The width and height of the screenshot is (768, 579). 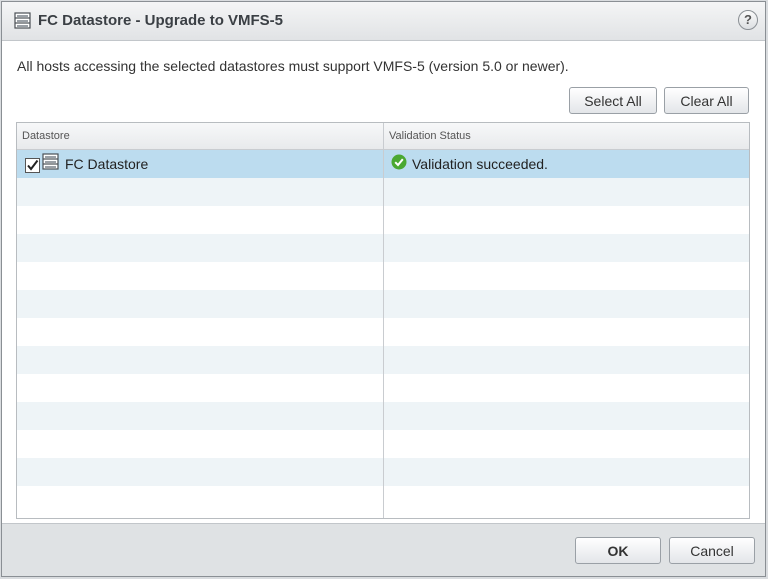 I want to click on check-circle-icon, so click(x=399, y=165).